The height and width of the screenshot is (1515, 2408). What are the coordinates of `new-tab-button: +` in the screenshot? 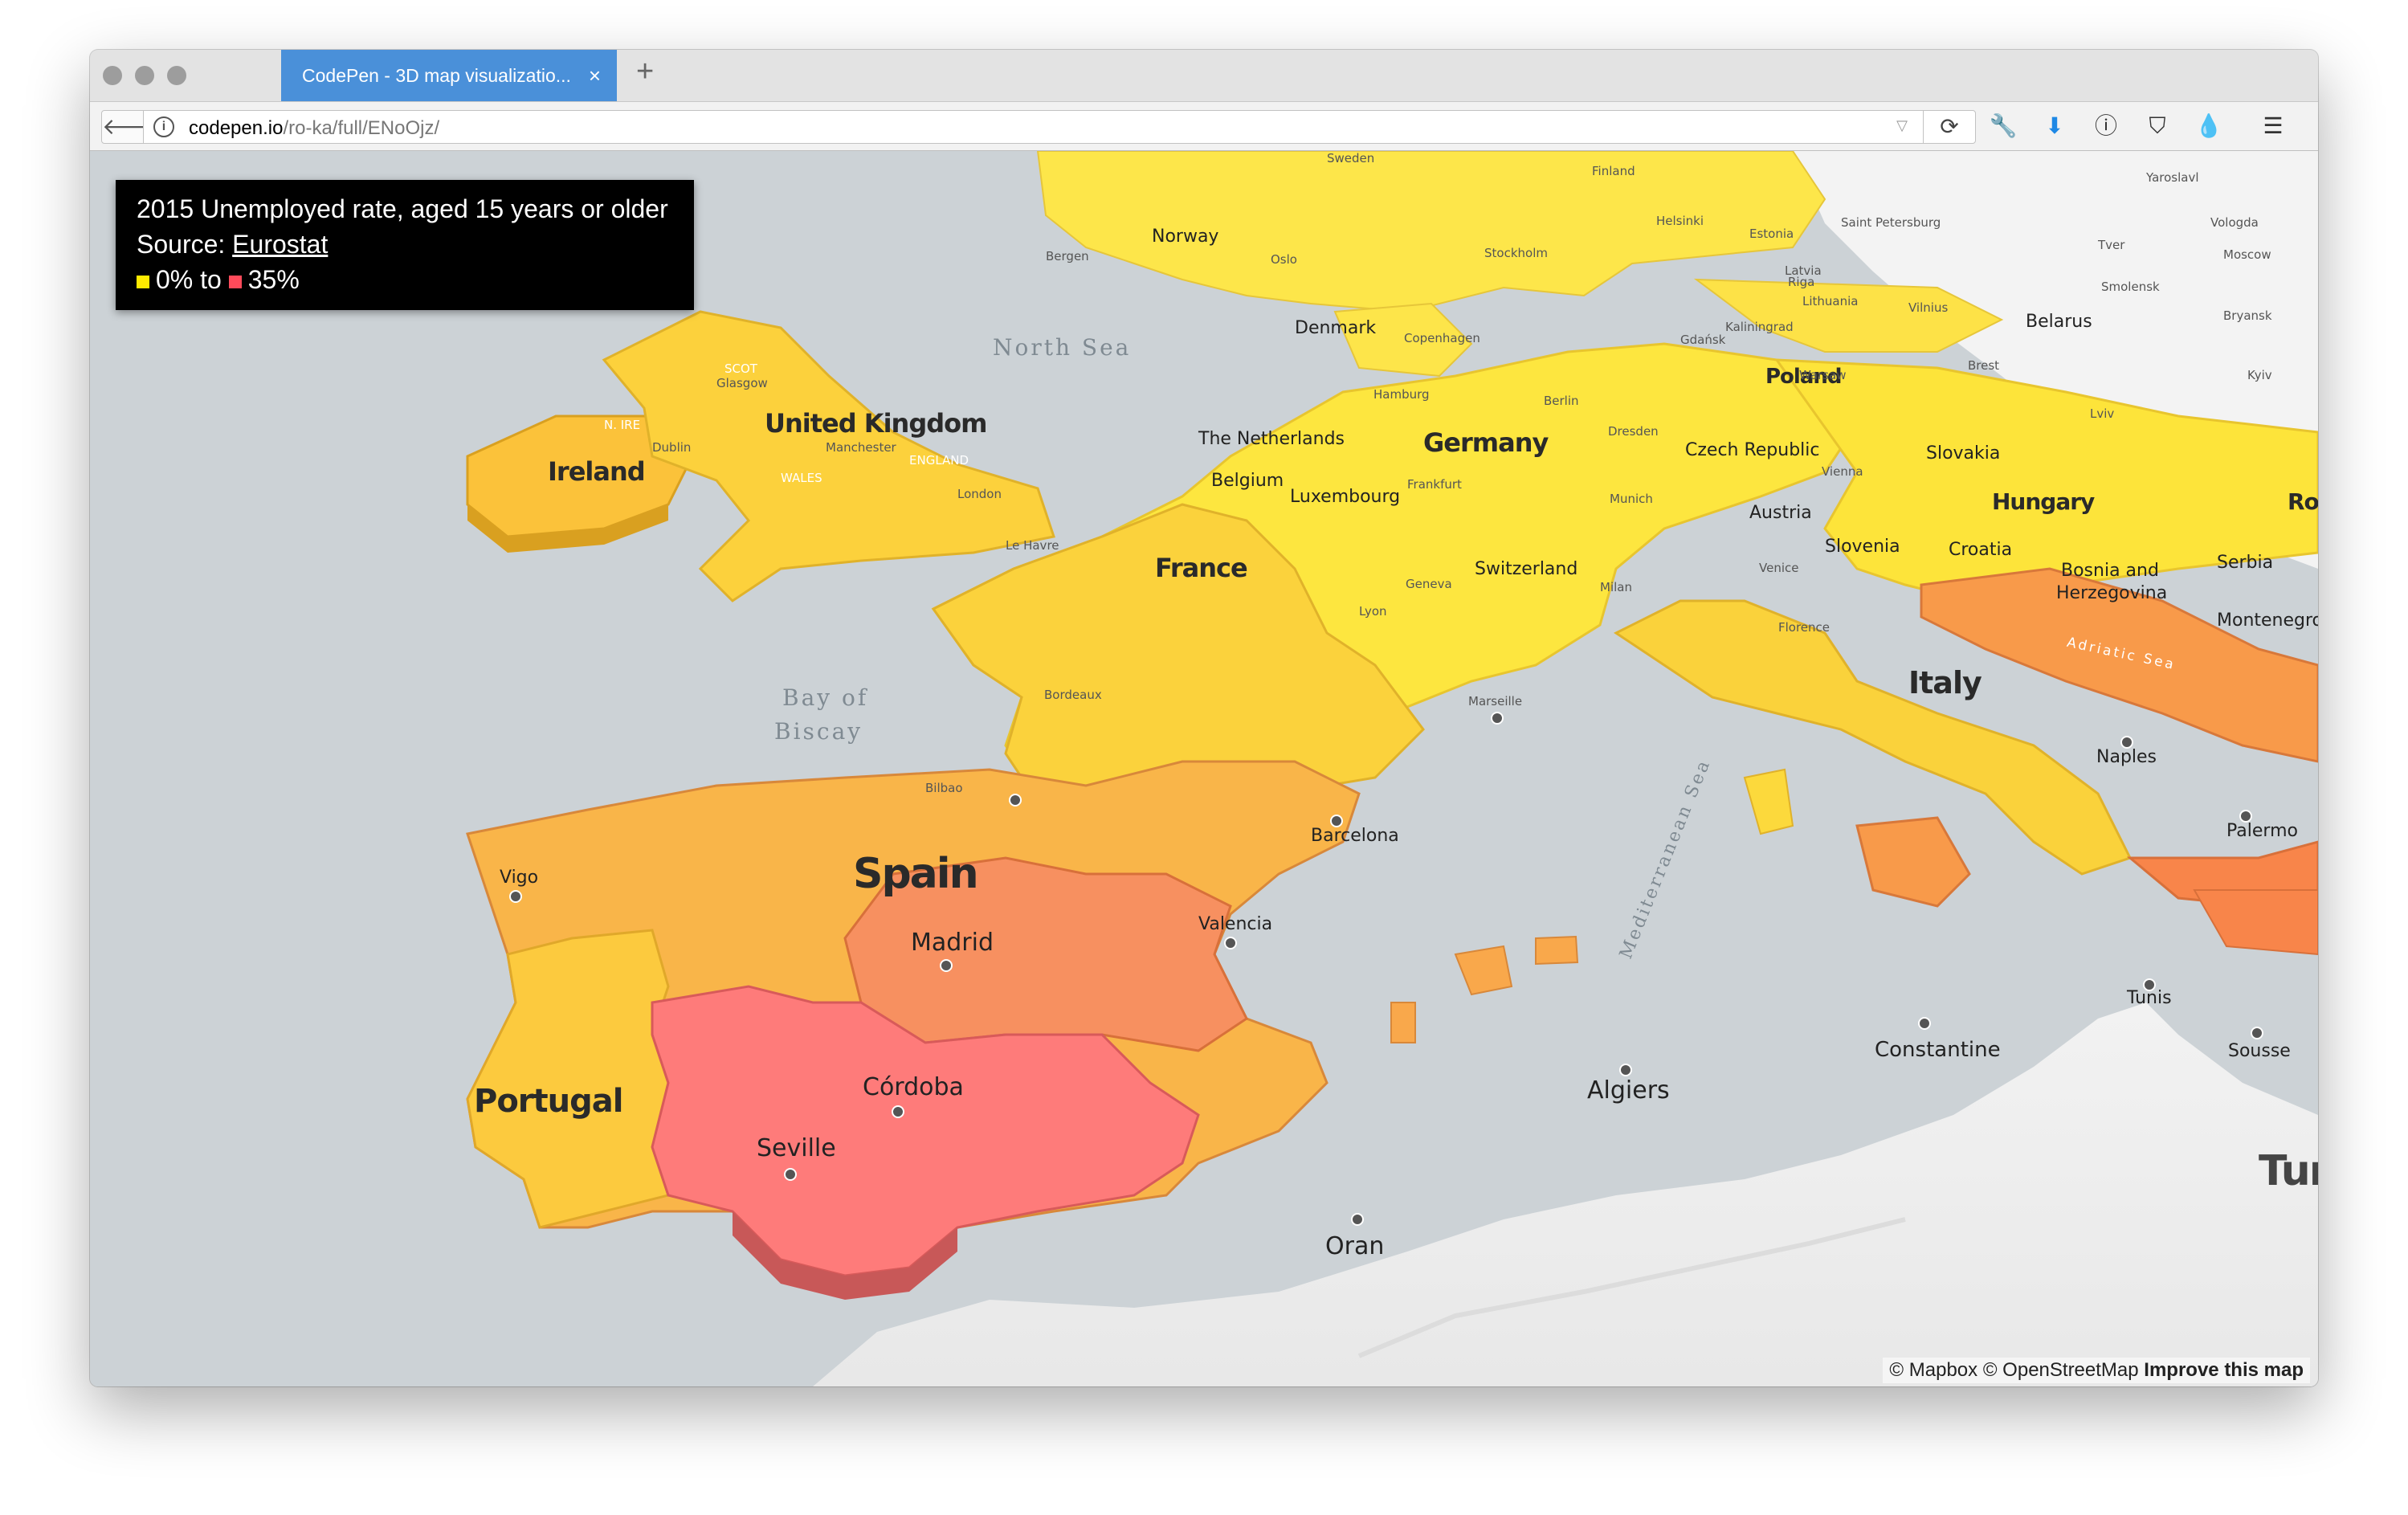 It's located at (645, 72).